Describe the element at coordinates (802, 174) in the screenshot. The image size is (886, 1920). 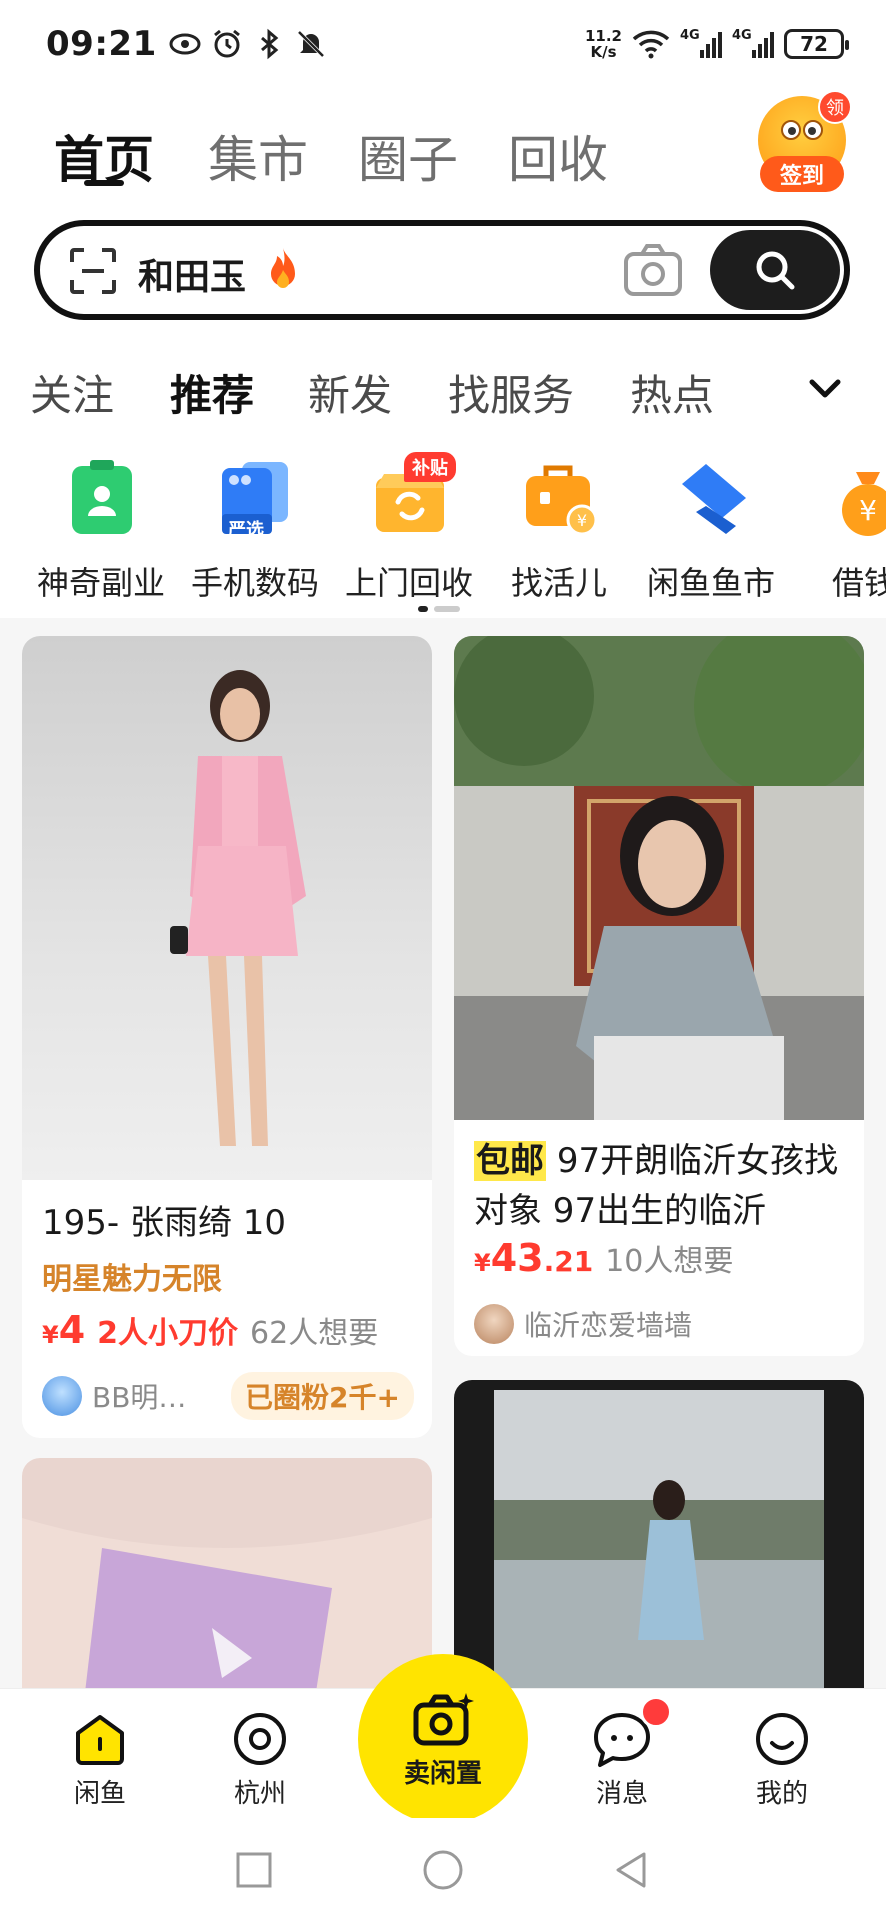
I see `signin-label: 签到` at that location.